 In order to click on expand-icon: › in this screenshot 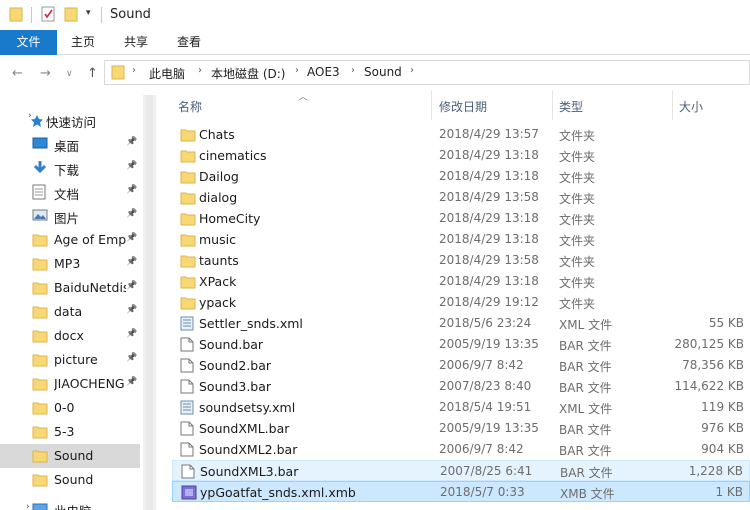, I will do `click(28, 506)`.